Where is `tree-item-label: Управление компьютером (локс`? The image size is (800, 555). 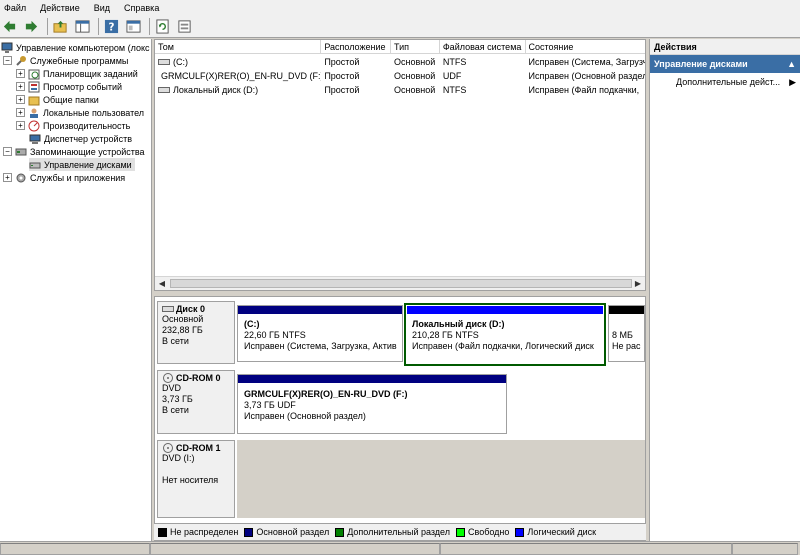
tree-item-label: Управление компьютером (локс is located at coordinates (83, 47).